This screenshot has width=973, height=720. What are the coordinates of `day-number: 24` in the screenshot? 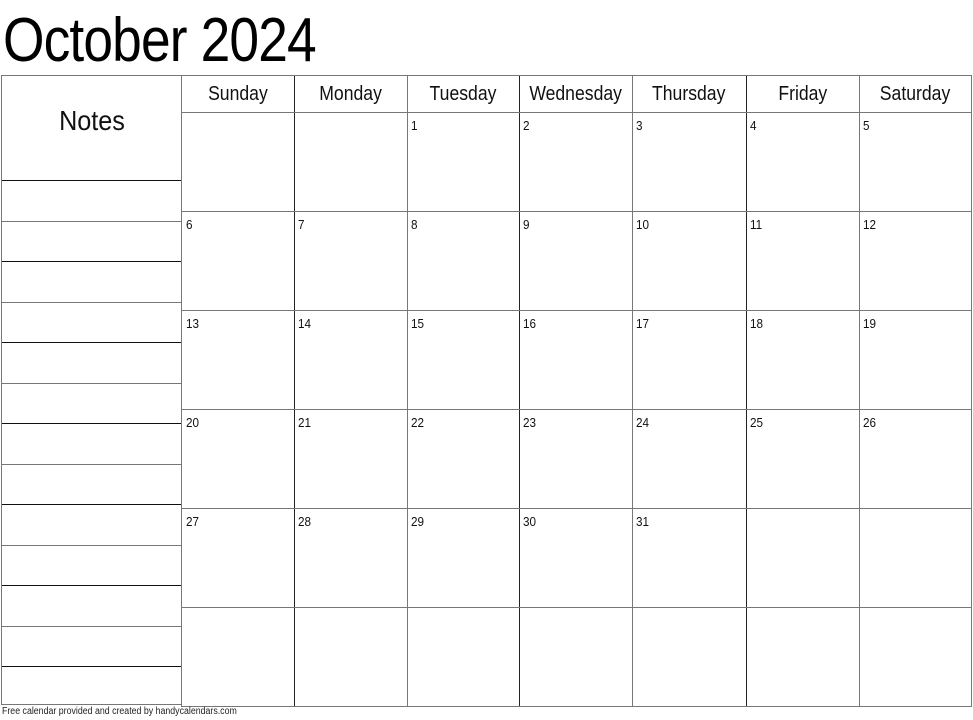 It's located at (643, 422).